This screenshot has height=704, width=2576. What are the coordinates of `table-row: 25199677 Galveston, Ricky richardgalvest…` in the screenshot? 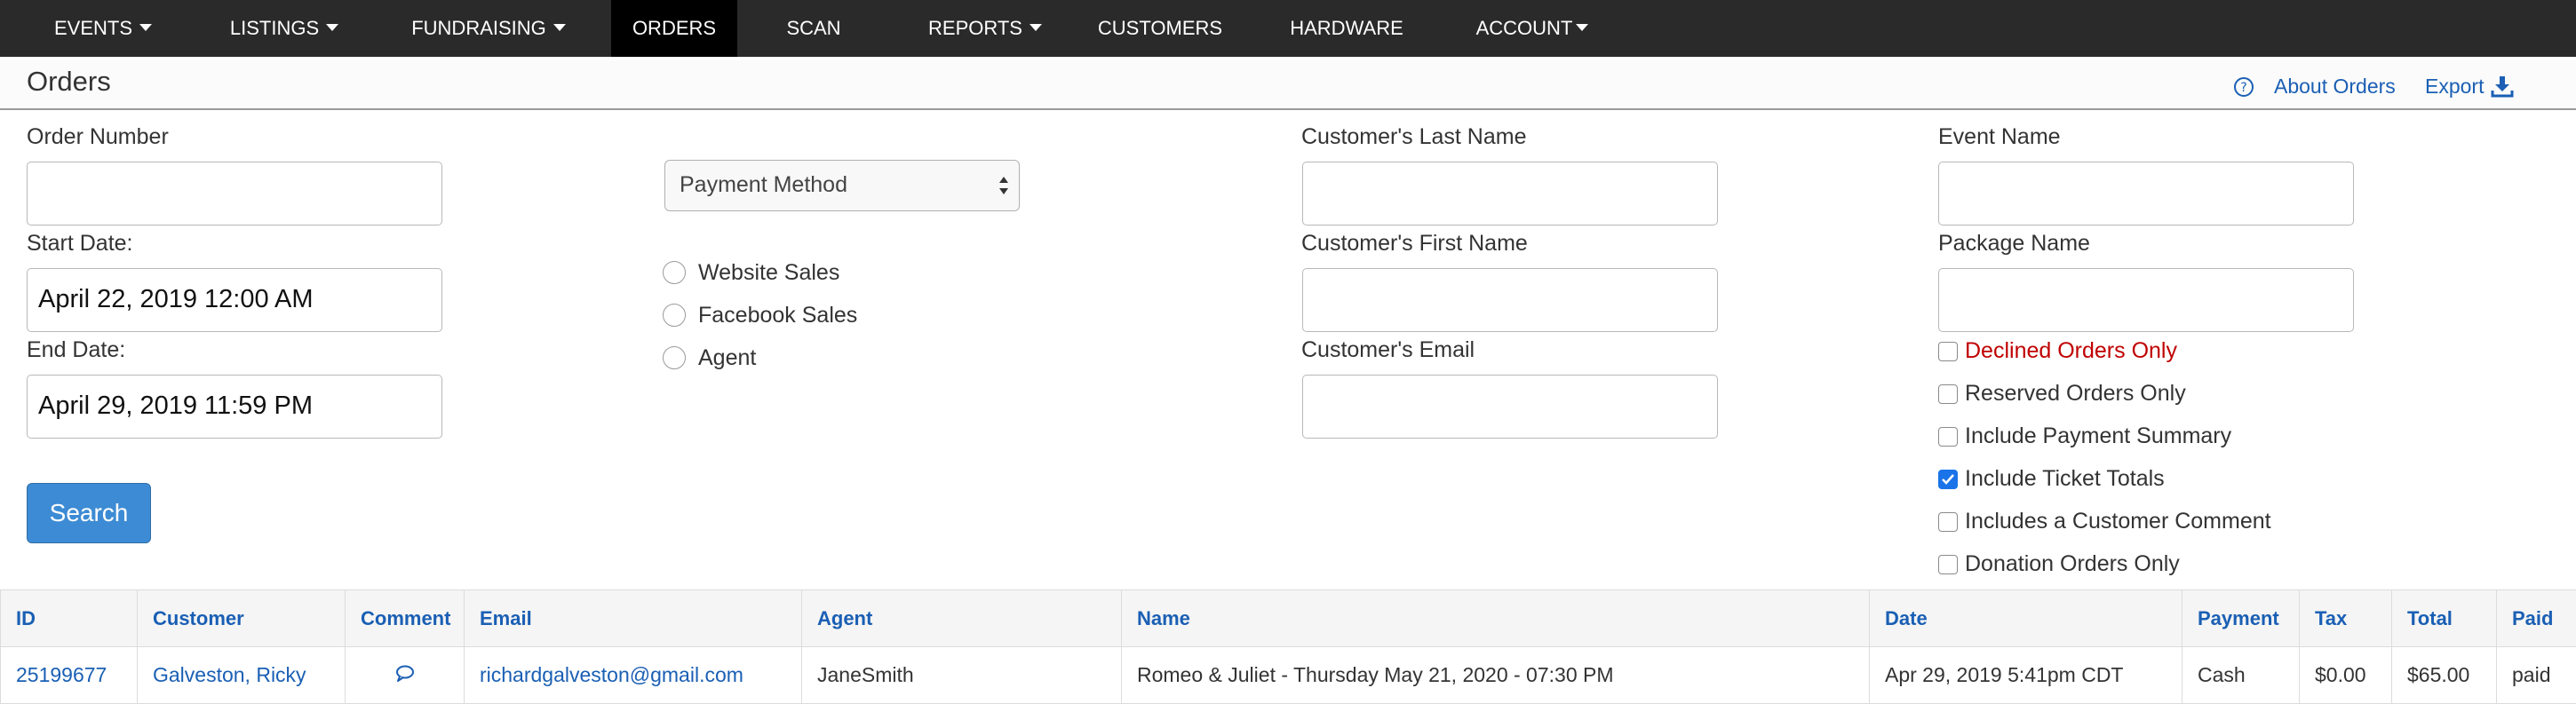 It's located at (1288, 676).